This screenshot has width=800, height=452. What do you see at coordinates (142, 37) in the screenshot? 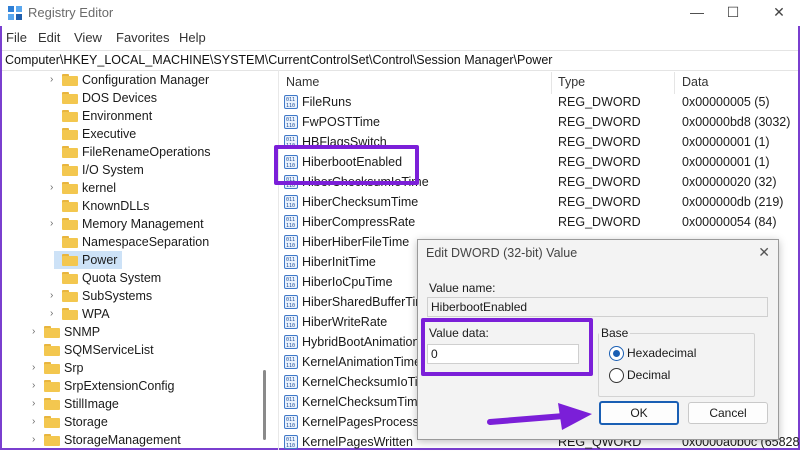
I see `menu-favorites: Favorites` at bounding box center [142, 37].